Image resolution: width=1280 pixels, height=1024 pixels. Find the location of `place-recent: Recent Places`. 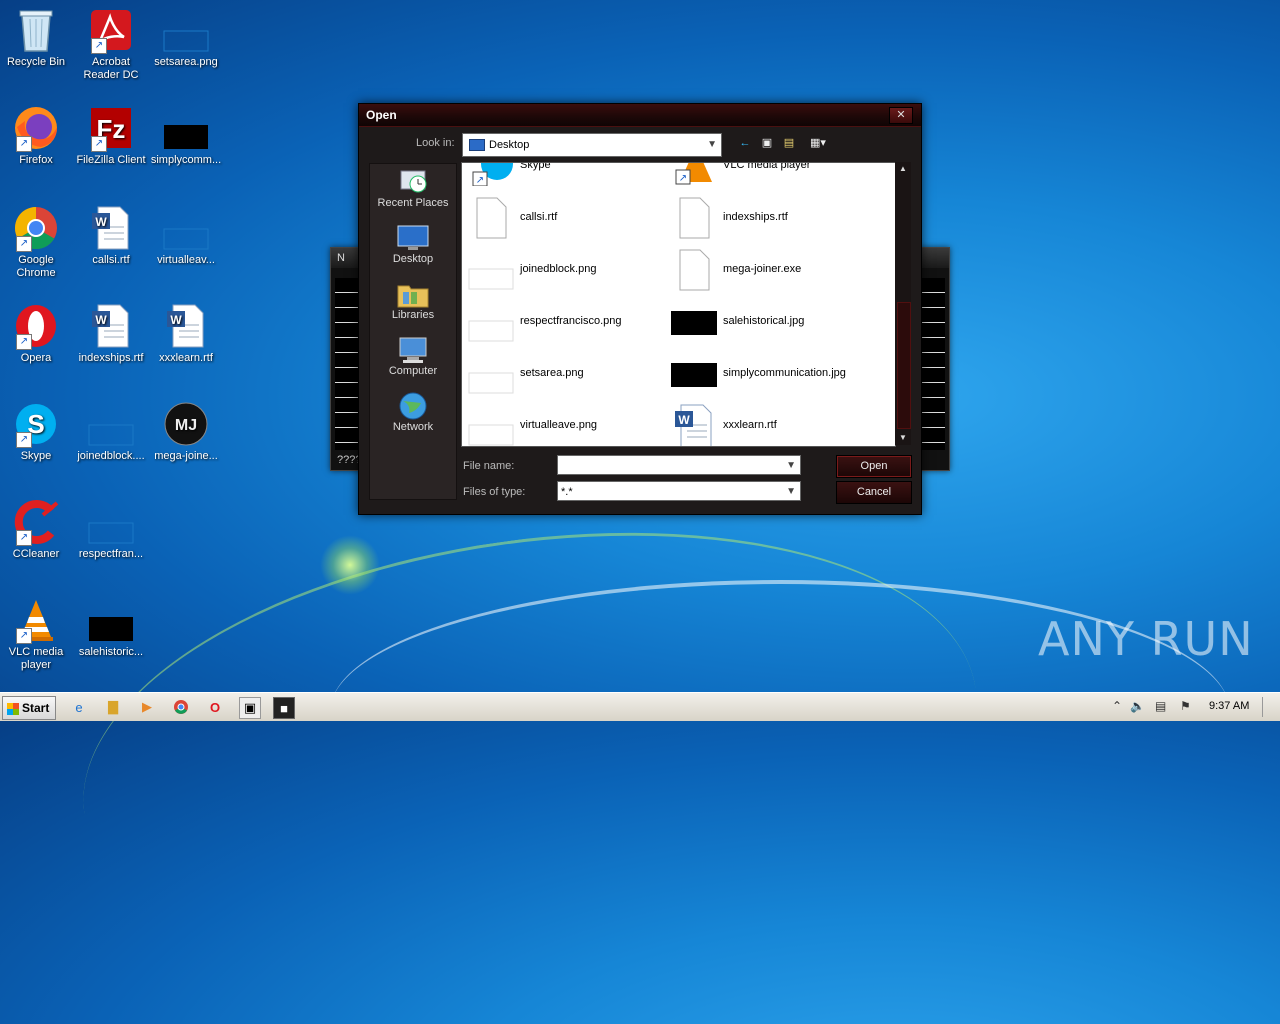

place-recent: Recent Places is located at coordinates (413, 194).